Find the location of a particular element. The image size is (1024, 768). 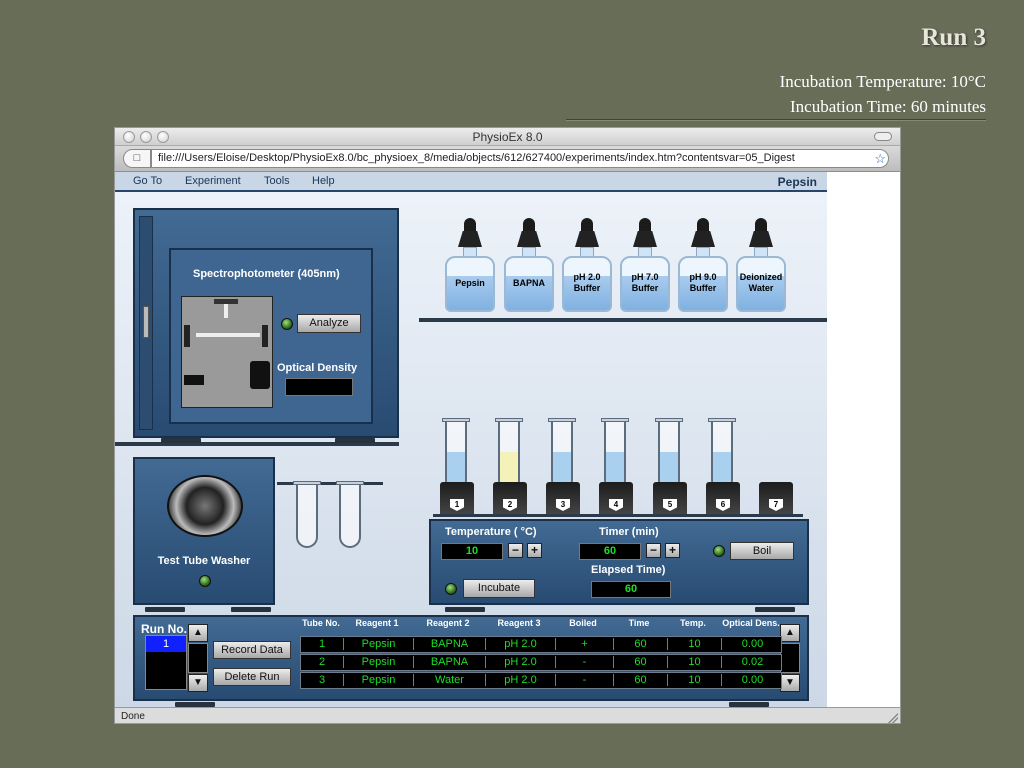

timer-decrease-button: − is located at coordinates (653, 550).